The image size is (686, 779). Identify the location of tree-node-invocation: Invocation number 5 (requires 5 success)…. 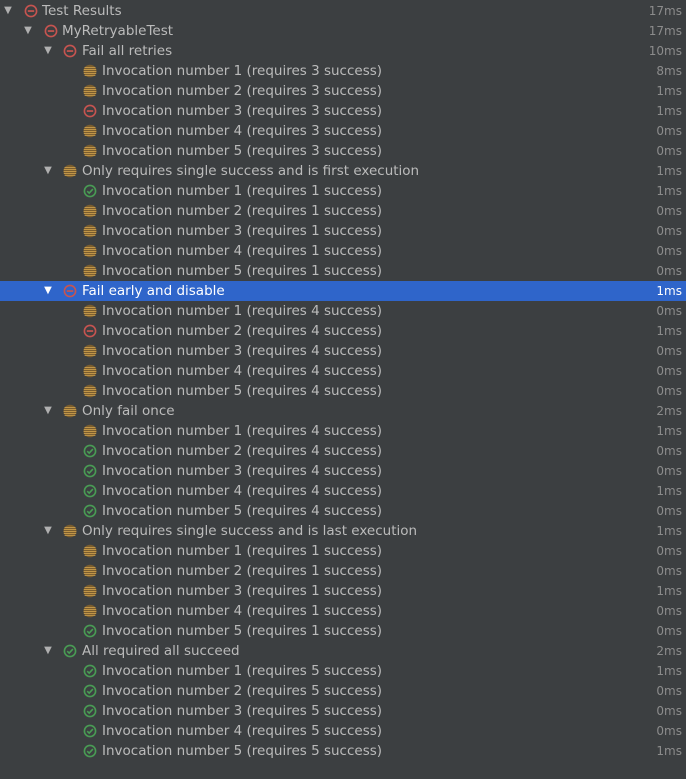
(343, 751).